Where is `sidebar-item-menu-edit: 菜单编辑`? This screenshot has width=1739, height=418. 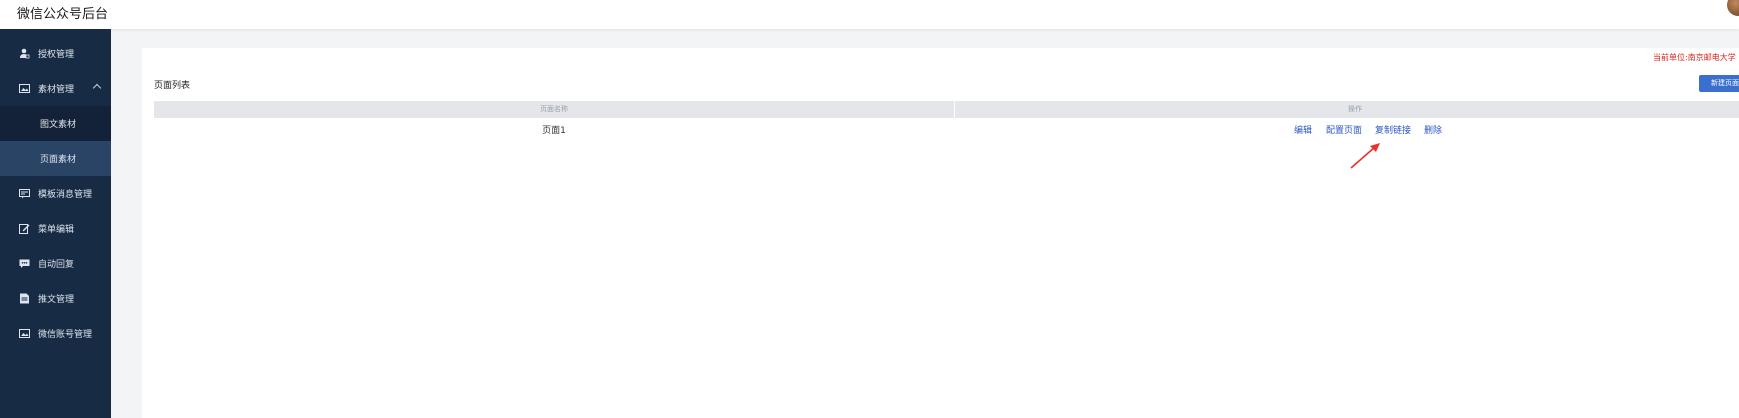
sidebar-item-menu-edit: 菜单编辑 is located at coordinates (55, 228).